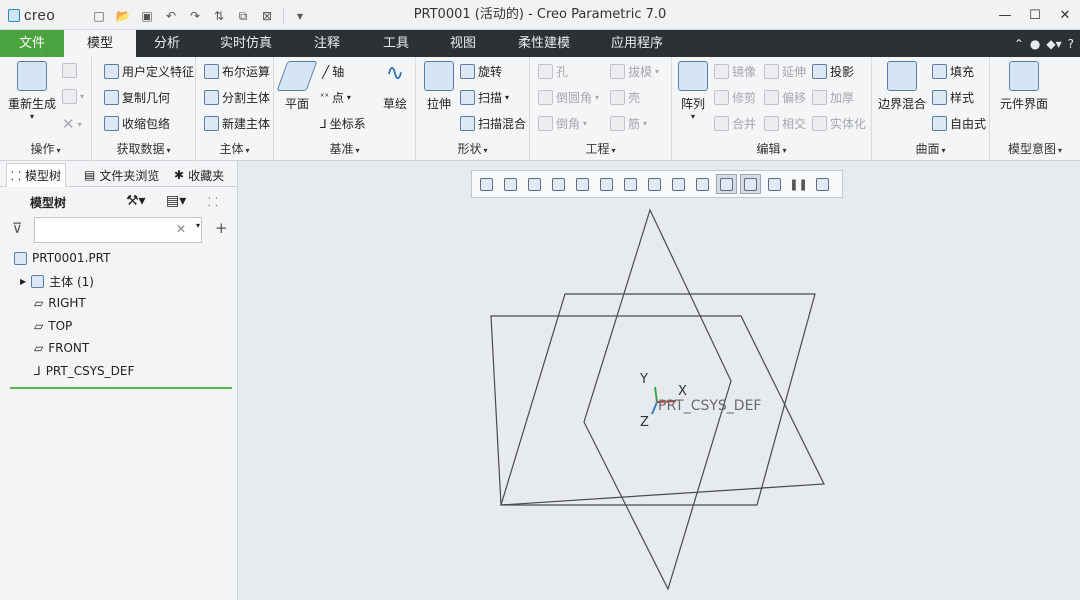 The width and height of the screenshot is (1080, 600). Describe the element at coordinates (1053, 44) in the screenshot. I see `learning-icon: ◆▾` at that location.